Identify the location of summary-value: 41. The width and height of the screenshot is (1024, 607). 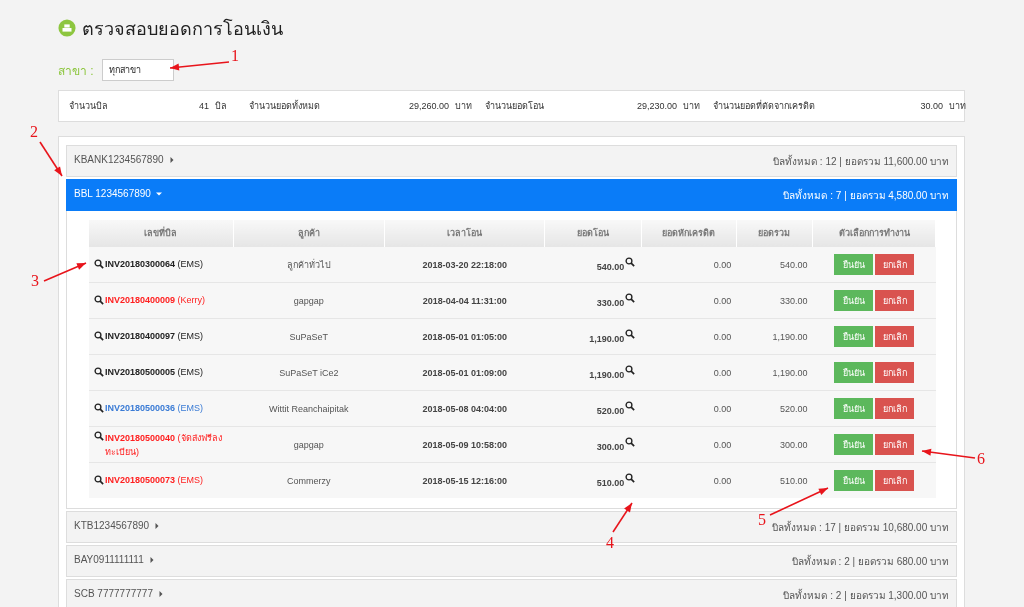
(203, 106).